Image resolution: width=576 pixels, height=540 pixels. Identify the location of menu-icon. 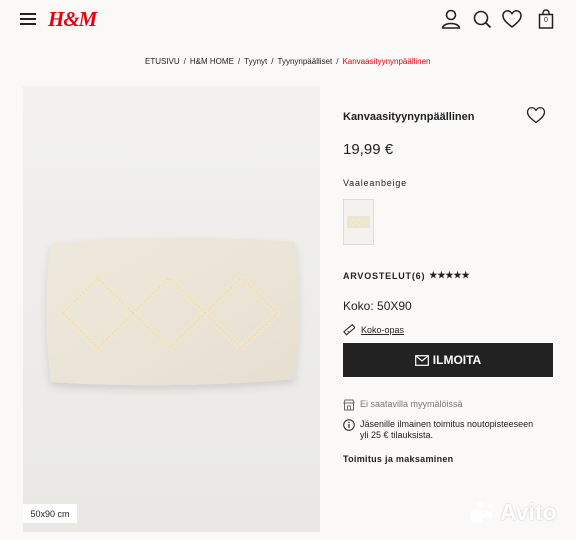
(28, 19).